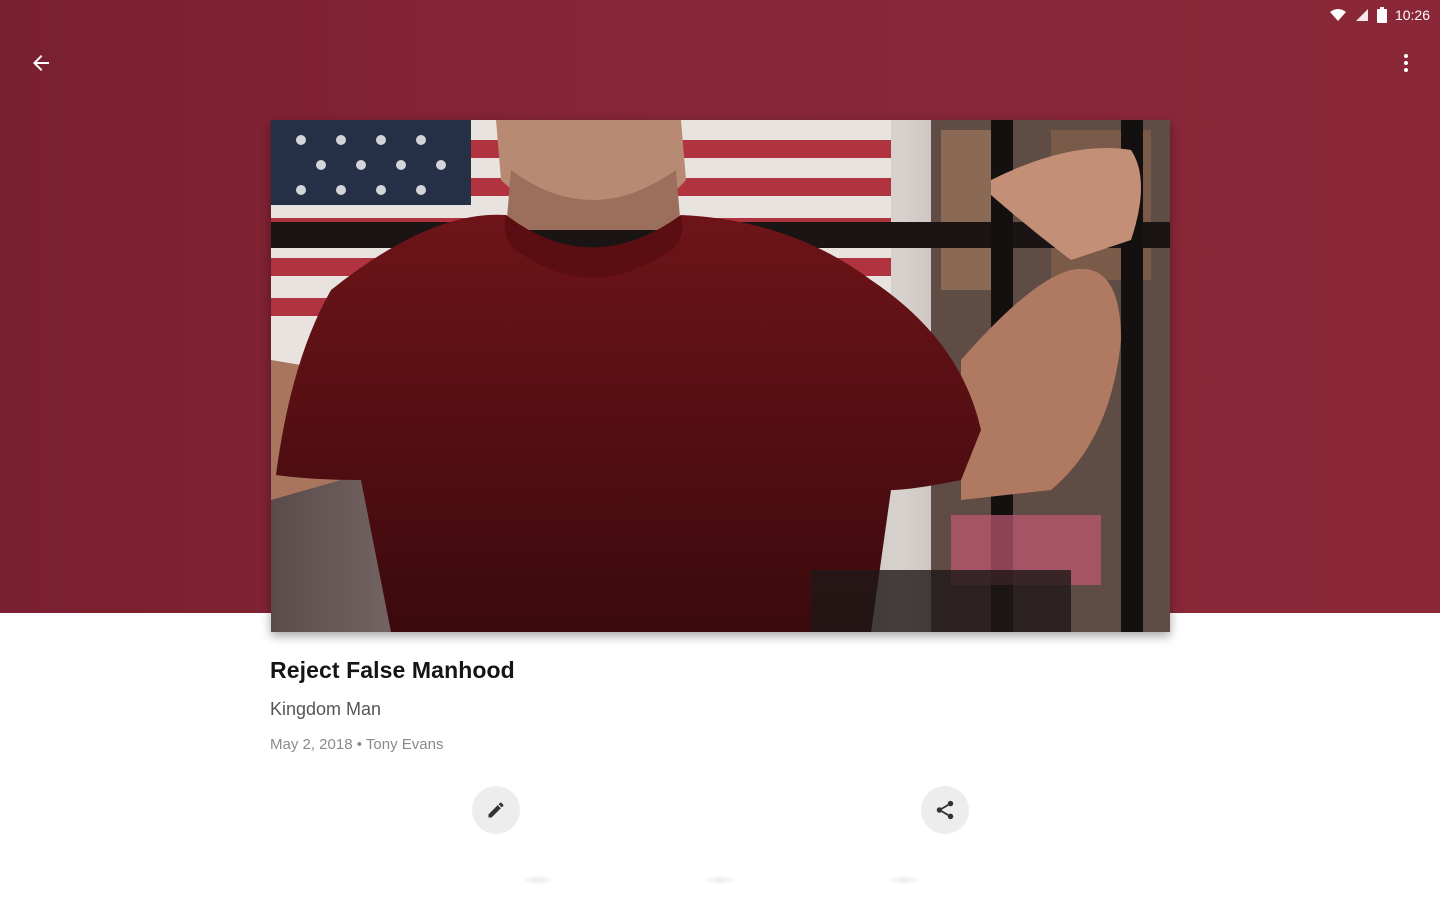 This screenshot has width=1440, height=900. What do you see at coordinates (720, 64) in the screenshot?
I see `app-bar` at bounding box center [720, 64].